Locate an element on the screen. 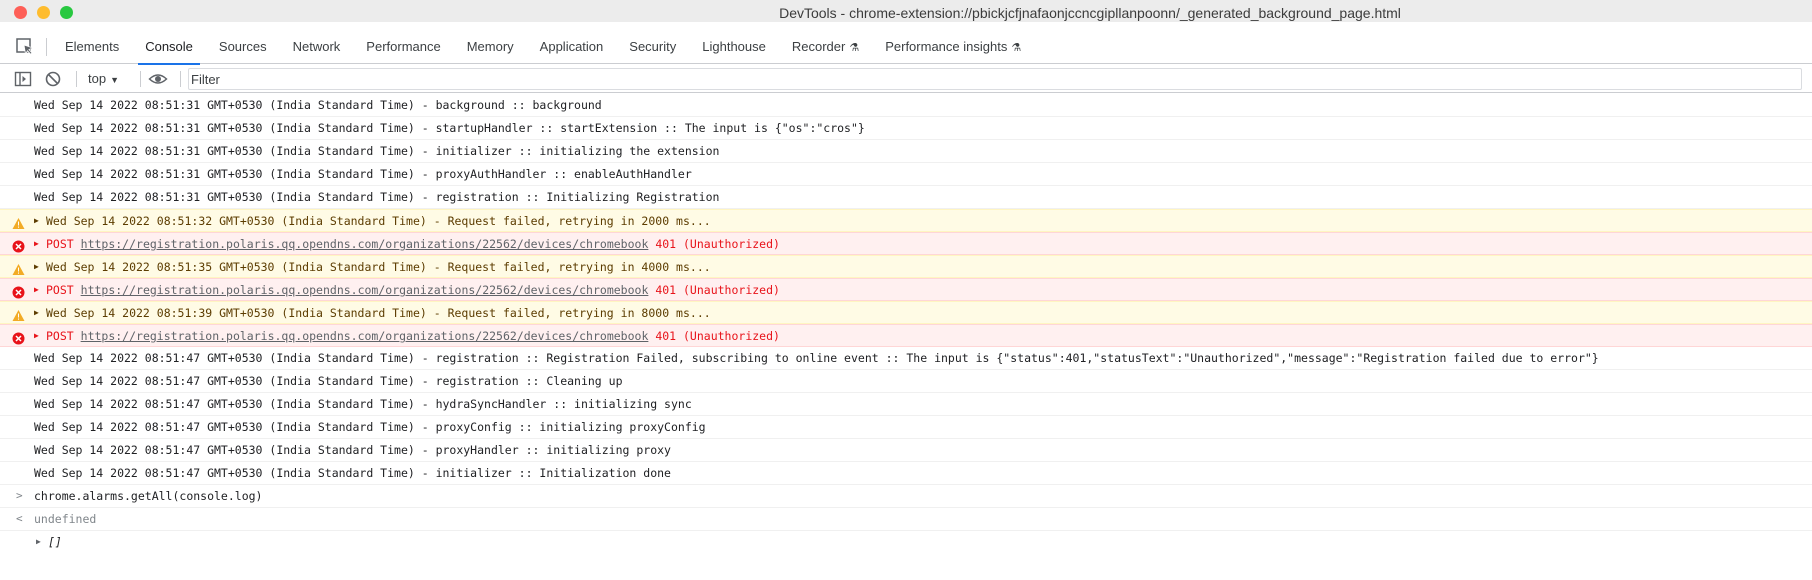 This screenshot has width=1812, height=580. tab-label: Recorder is located at coordinates (818, 46).